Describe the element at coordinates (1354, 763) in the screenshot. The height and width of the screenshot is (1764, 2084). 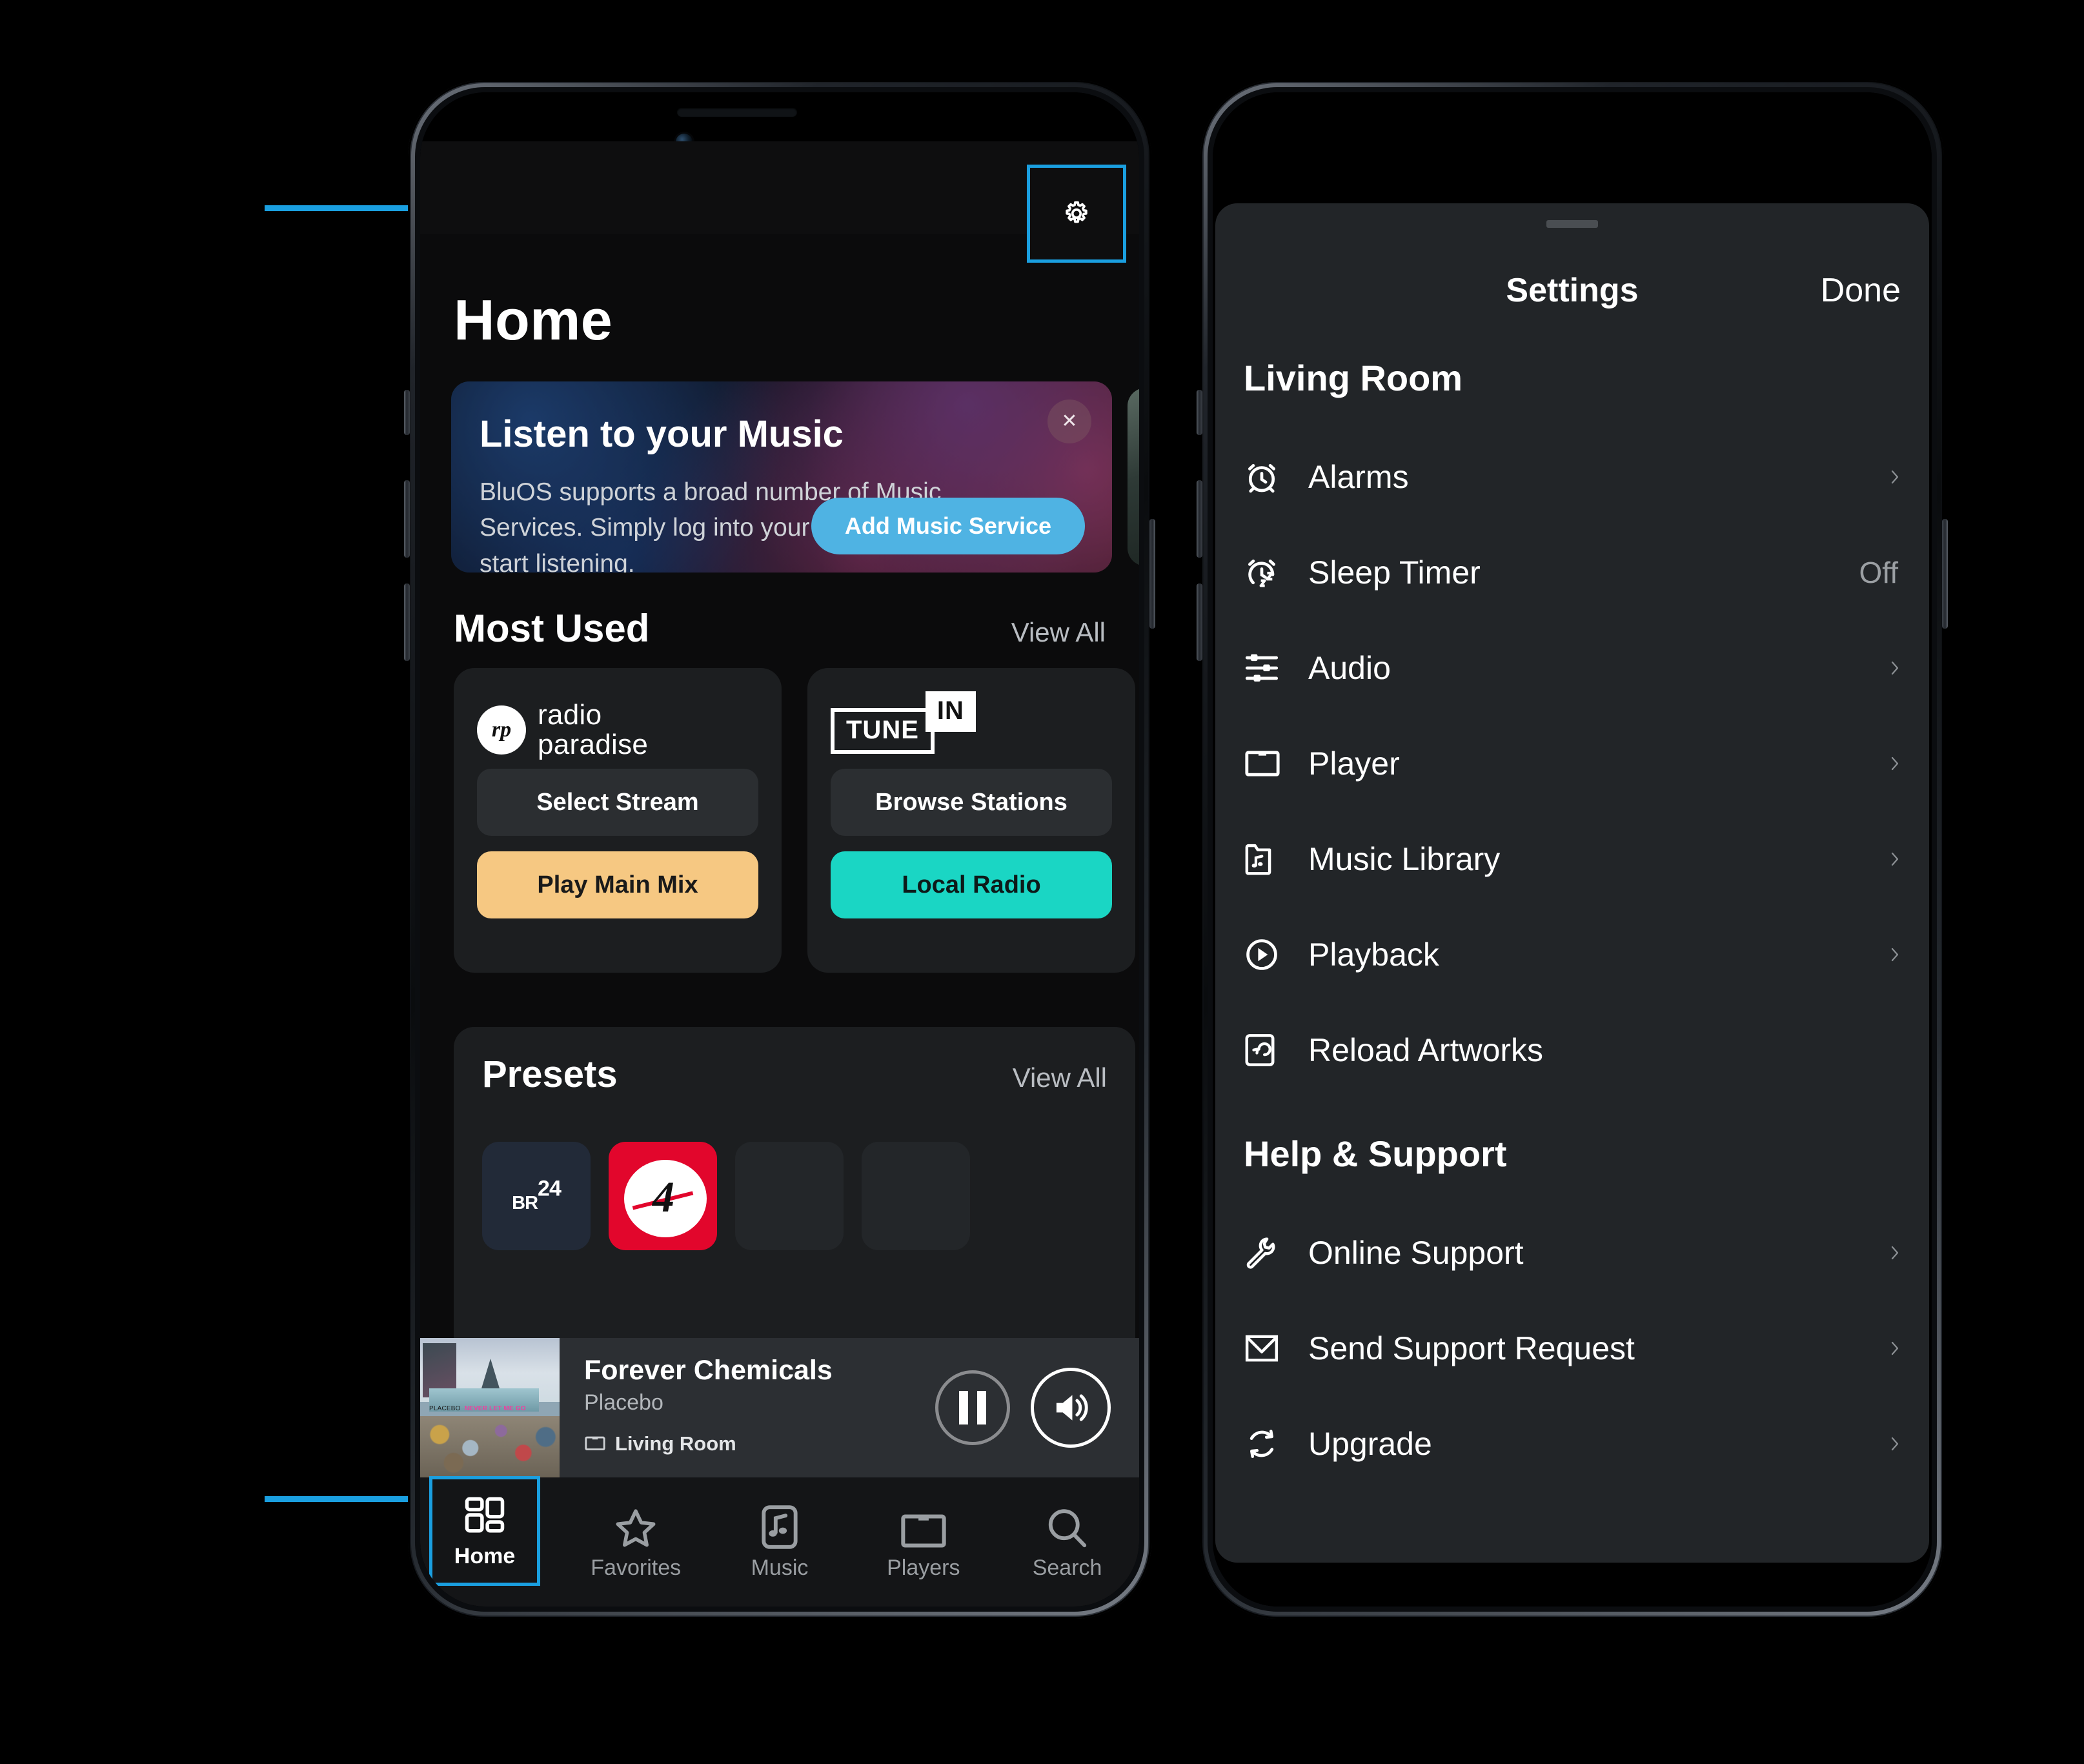
I see `player-label: Player` at that location.